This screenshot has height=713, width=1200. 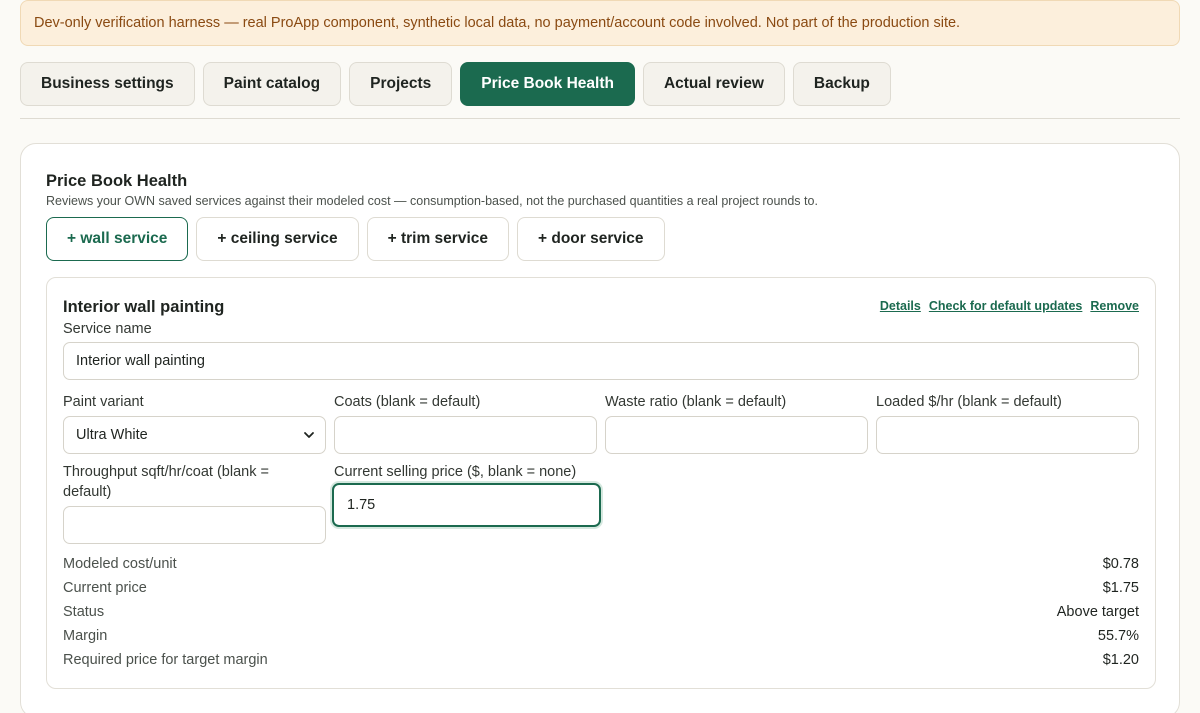 What do you see at coordinates (1006, 306) in the screenshot?
I see `check-default-updates-link: Check for default updates` at bounding box center [1006, 306].